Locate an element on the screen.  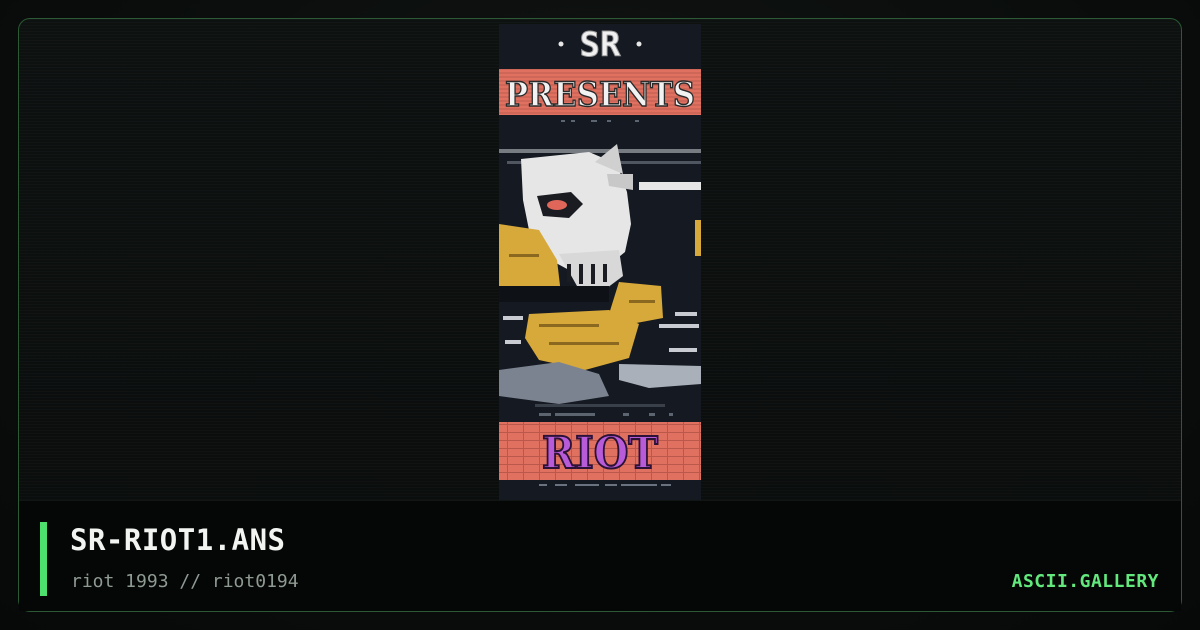
riot-logo-banner: RIOT is located at coordinates (600, 451).